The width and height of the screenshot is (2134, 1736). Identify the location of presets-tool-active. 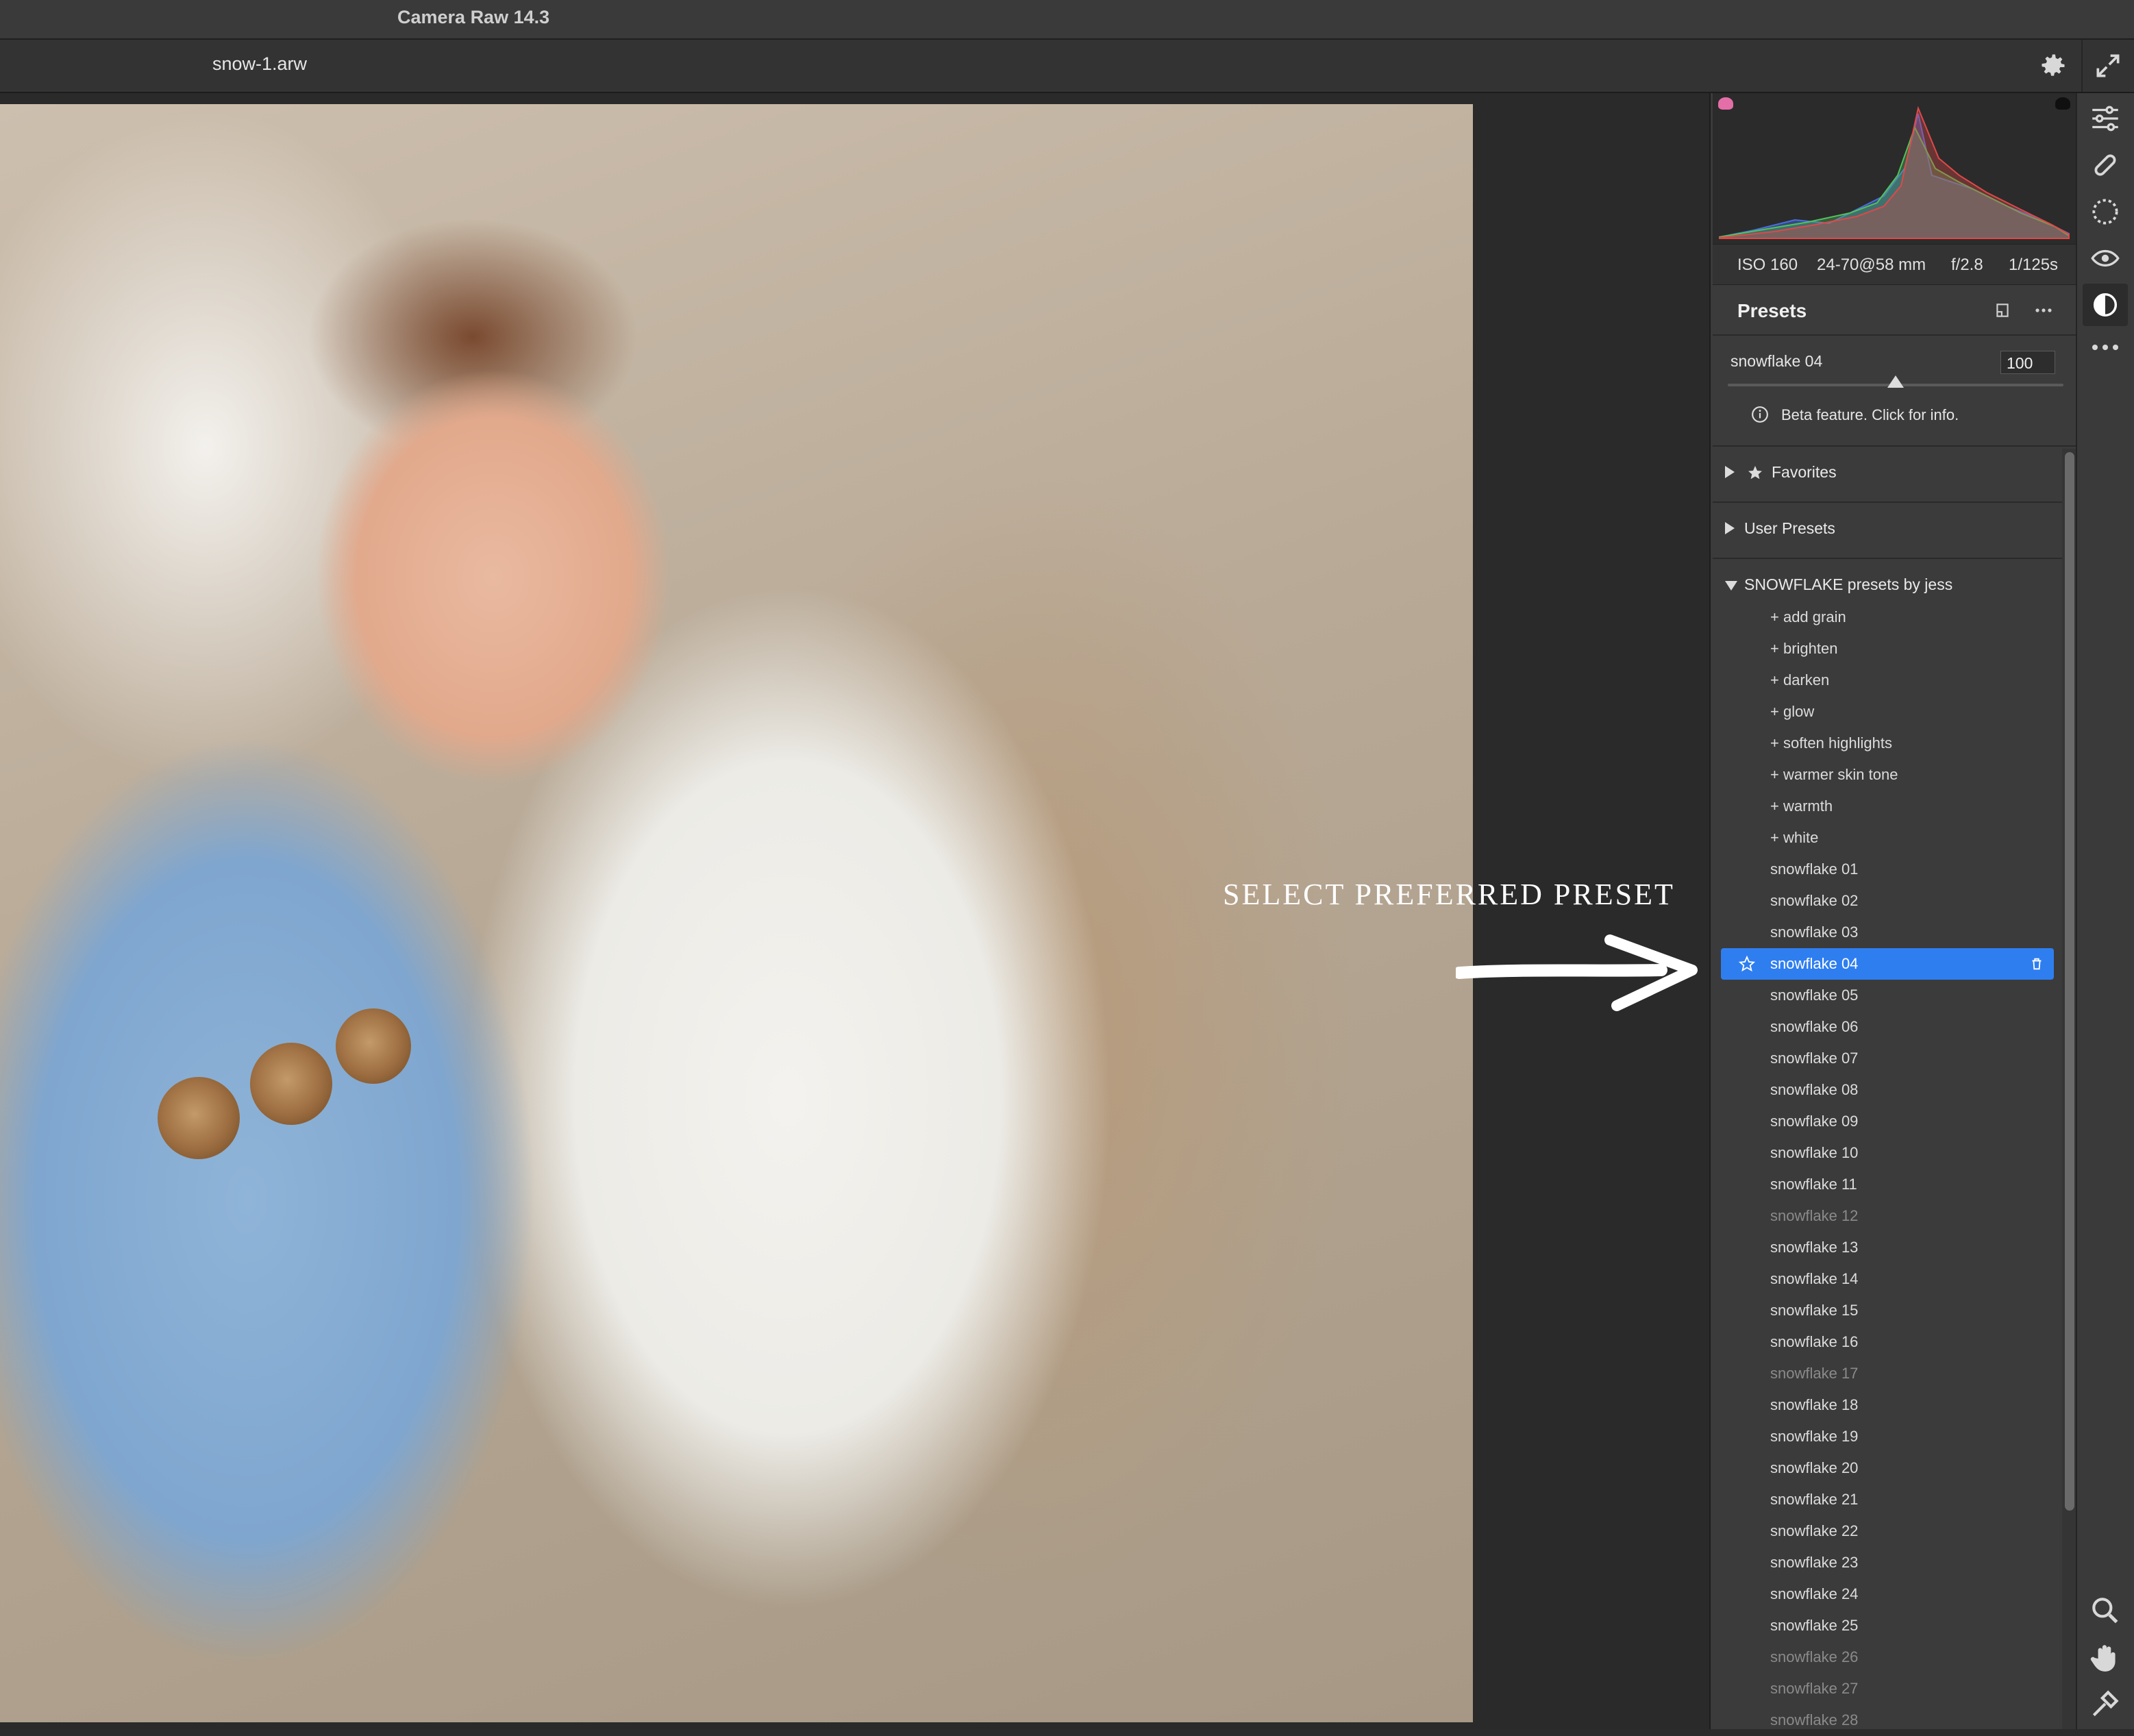
(2105, 305).